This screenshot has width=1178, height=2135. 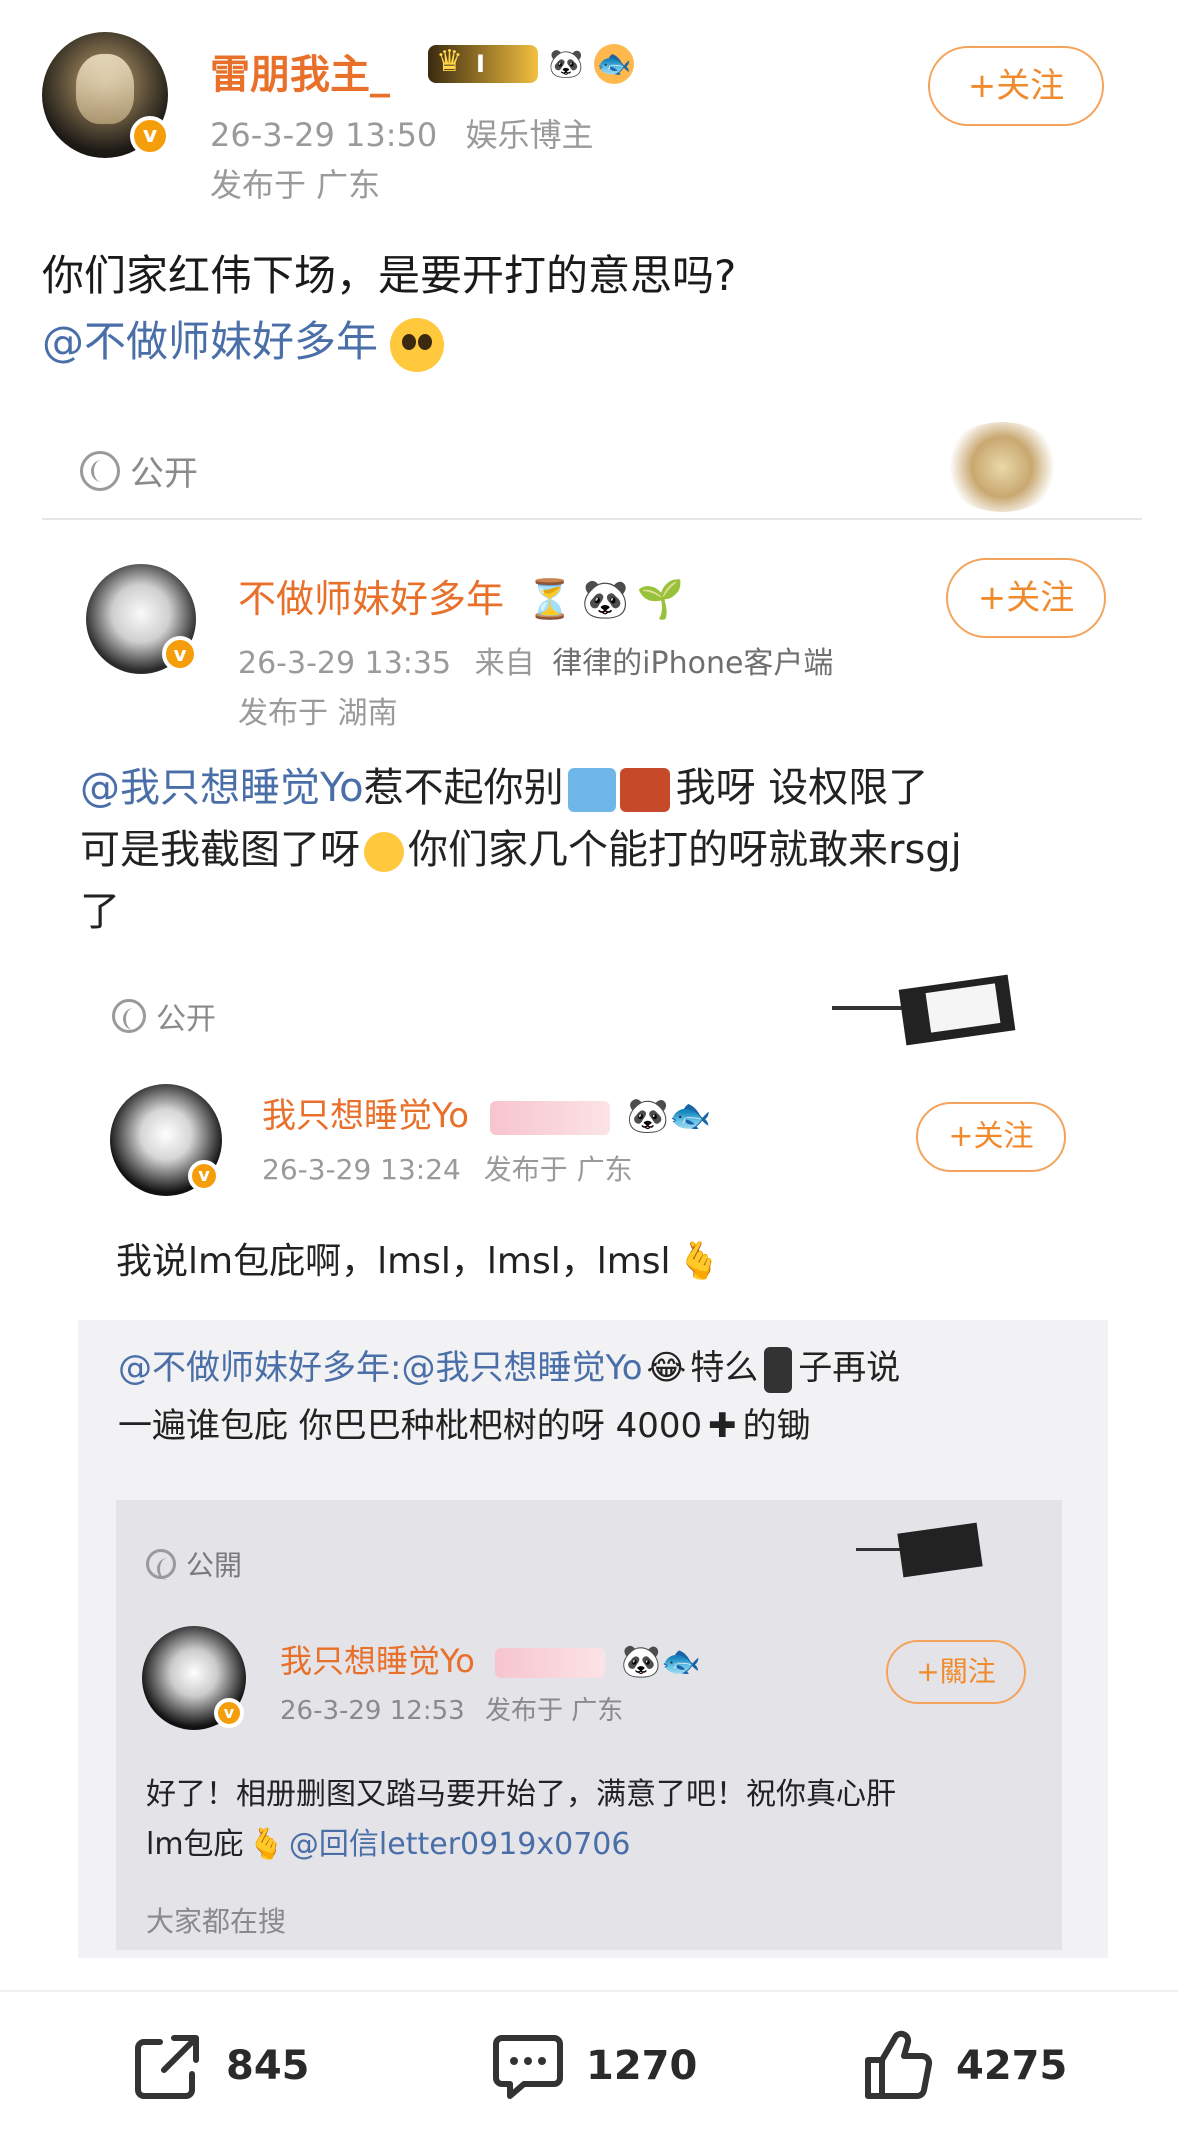 I want to click on repost-count: 845, so click(x=268, y=2066).